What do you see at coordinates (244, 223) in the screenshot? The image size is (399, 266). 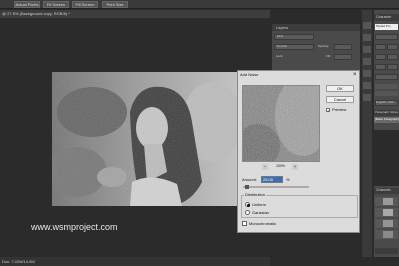 I see `monochromatic-checkbox` at bounding box center [244, 223].